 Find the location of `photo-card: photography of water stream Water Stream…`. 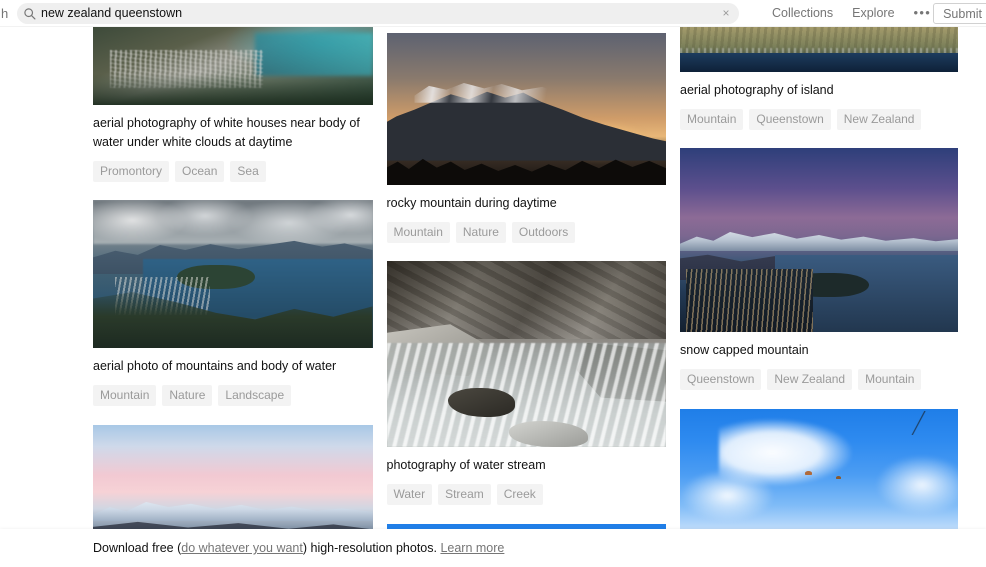

photo-card: photography of water stream Water Stream… is located at coordinates (526, 383).